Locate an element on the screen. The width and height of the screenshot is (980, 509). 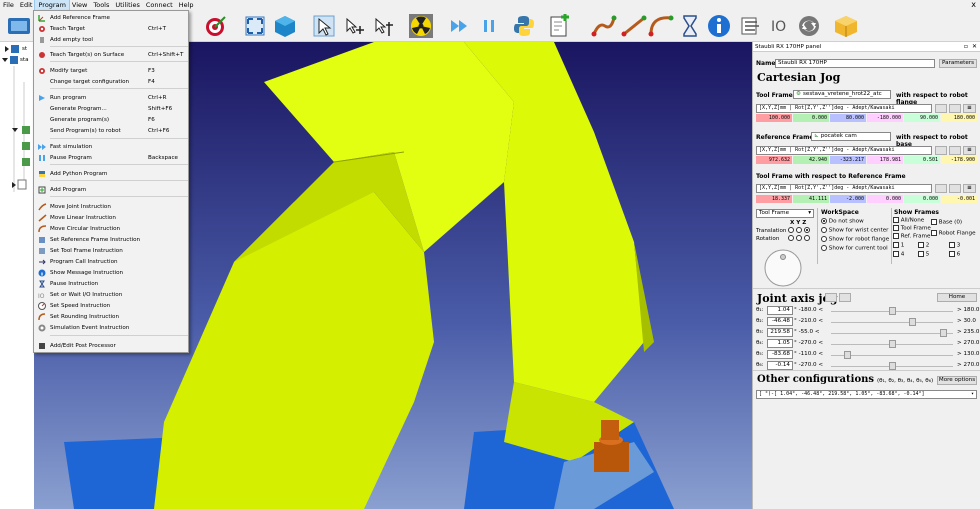
frames-ref: Ref. Frame is located at coordinates (911, 236).